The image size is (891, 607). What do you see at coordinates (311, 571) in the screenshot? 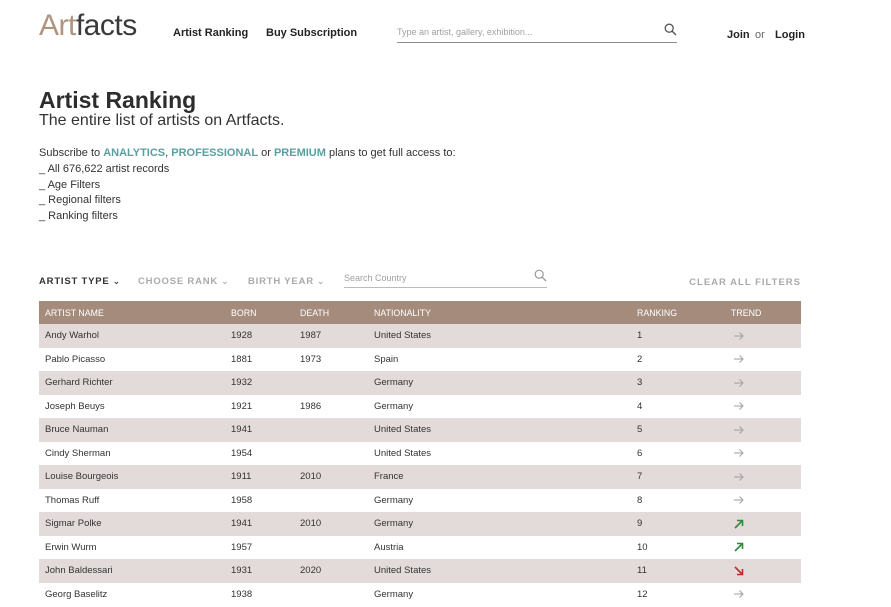
I see `death-cell: 2020` at bounding box center [311, 571].